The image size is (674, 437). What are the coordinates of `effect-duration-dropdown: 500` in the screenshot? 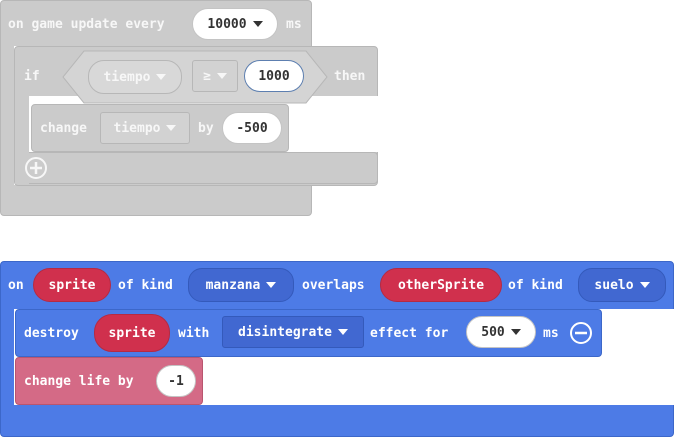 It's located at (501, 332).